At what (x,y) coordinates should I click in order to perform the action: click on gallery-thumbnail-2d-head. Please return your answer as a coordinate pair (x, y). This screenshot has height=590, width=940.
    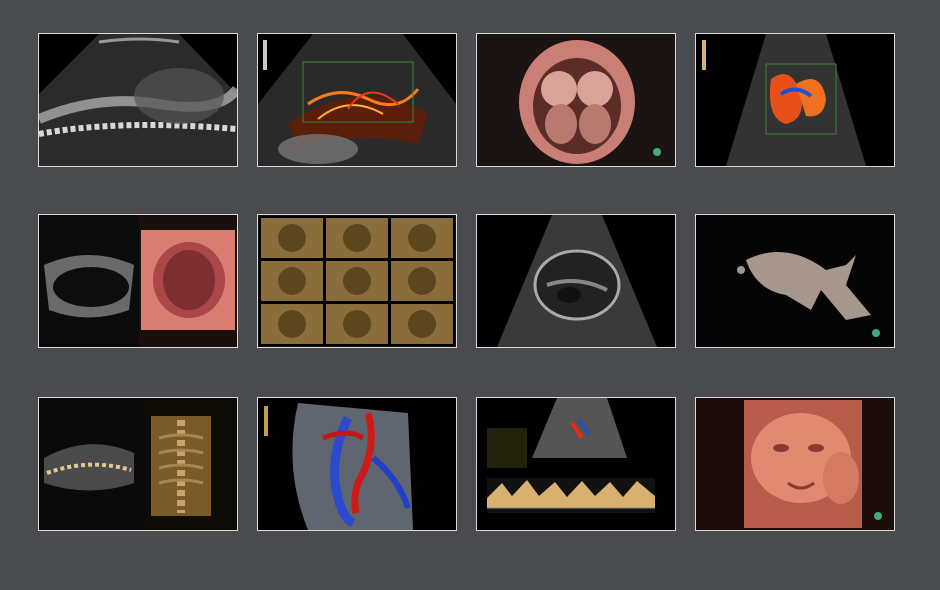
    Looking at the image, I should click on (576, 281).